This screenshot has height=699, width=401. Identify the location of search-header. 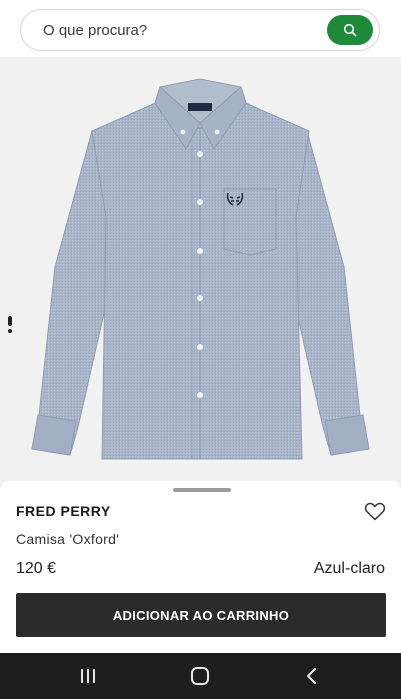
(200, 28).